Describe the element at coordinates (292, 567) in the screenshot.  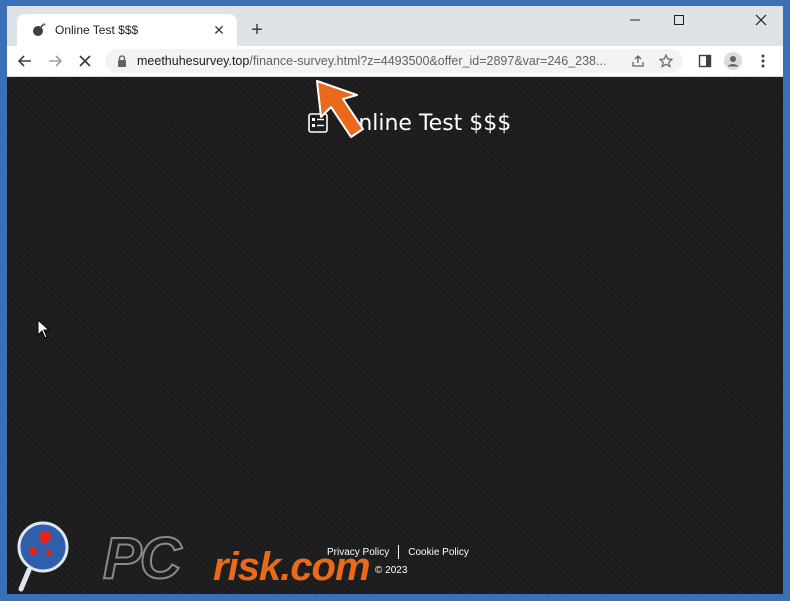
I see `watermark-brand-risk: risk.com` at that location.